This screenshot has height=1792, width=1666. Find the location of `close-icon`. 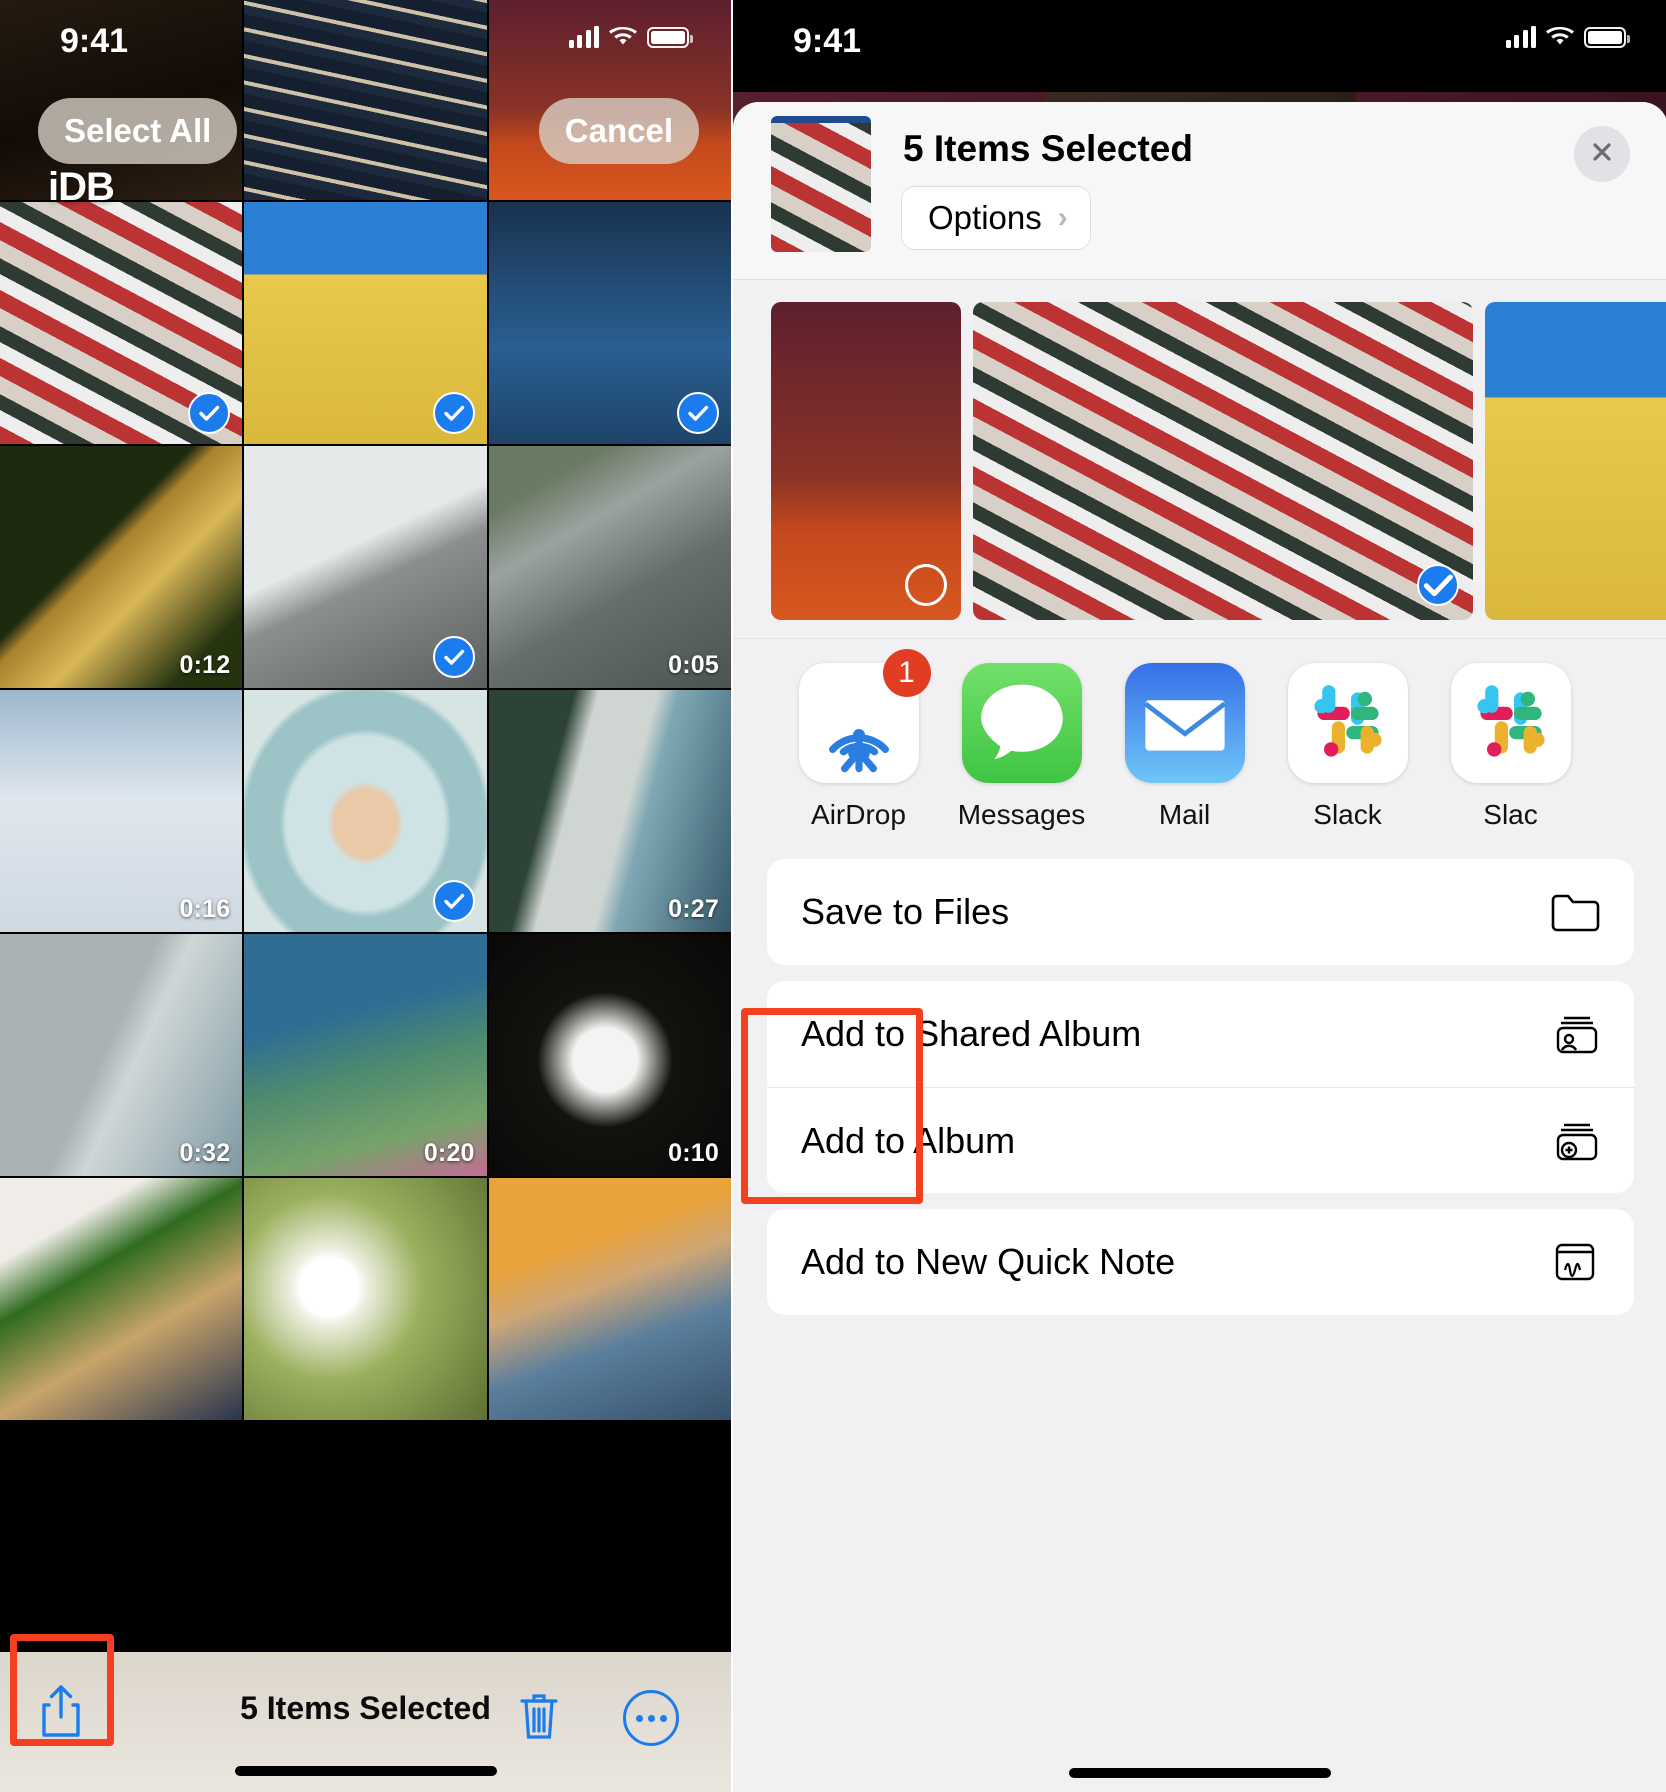

close-icon is located at coordinates (1602, 154).